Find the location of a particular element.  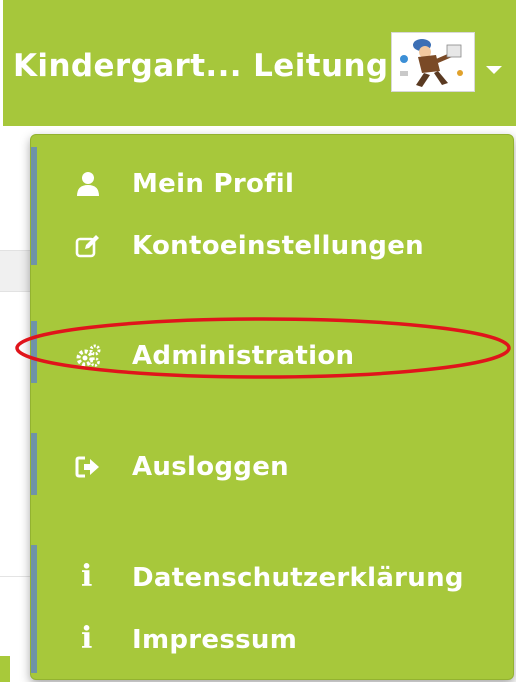

cogs-icon is located at coordinates (88, 356).